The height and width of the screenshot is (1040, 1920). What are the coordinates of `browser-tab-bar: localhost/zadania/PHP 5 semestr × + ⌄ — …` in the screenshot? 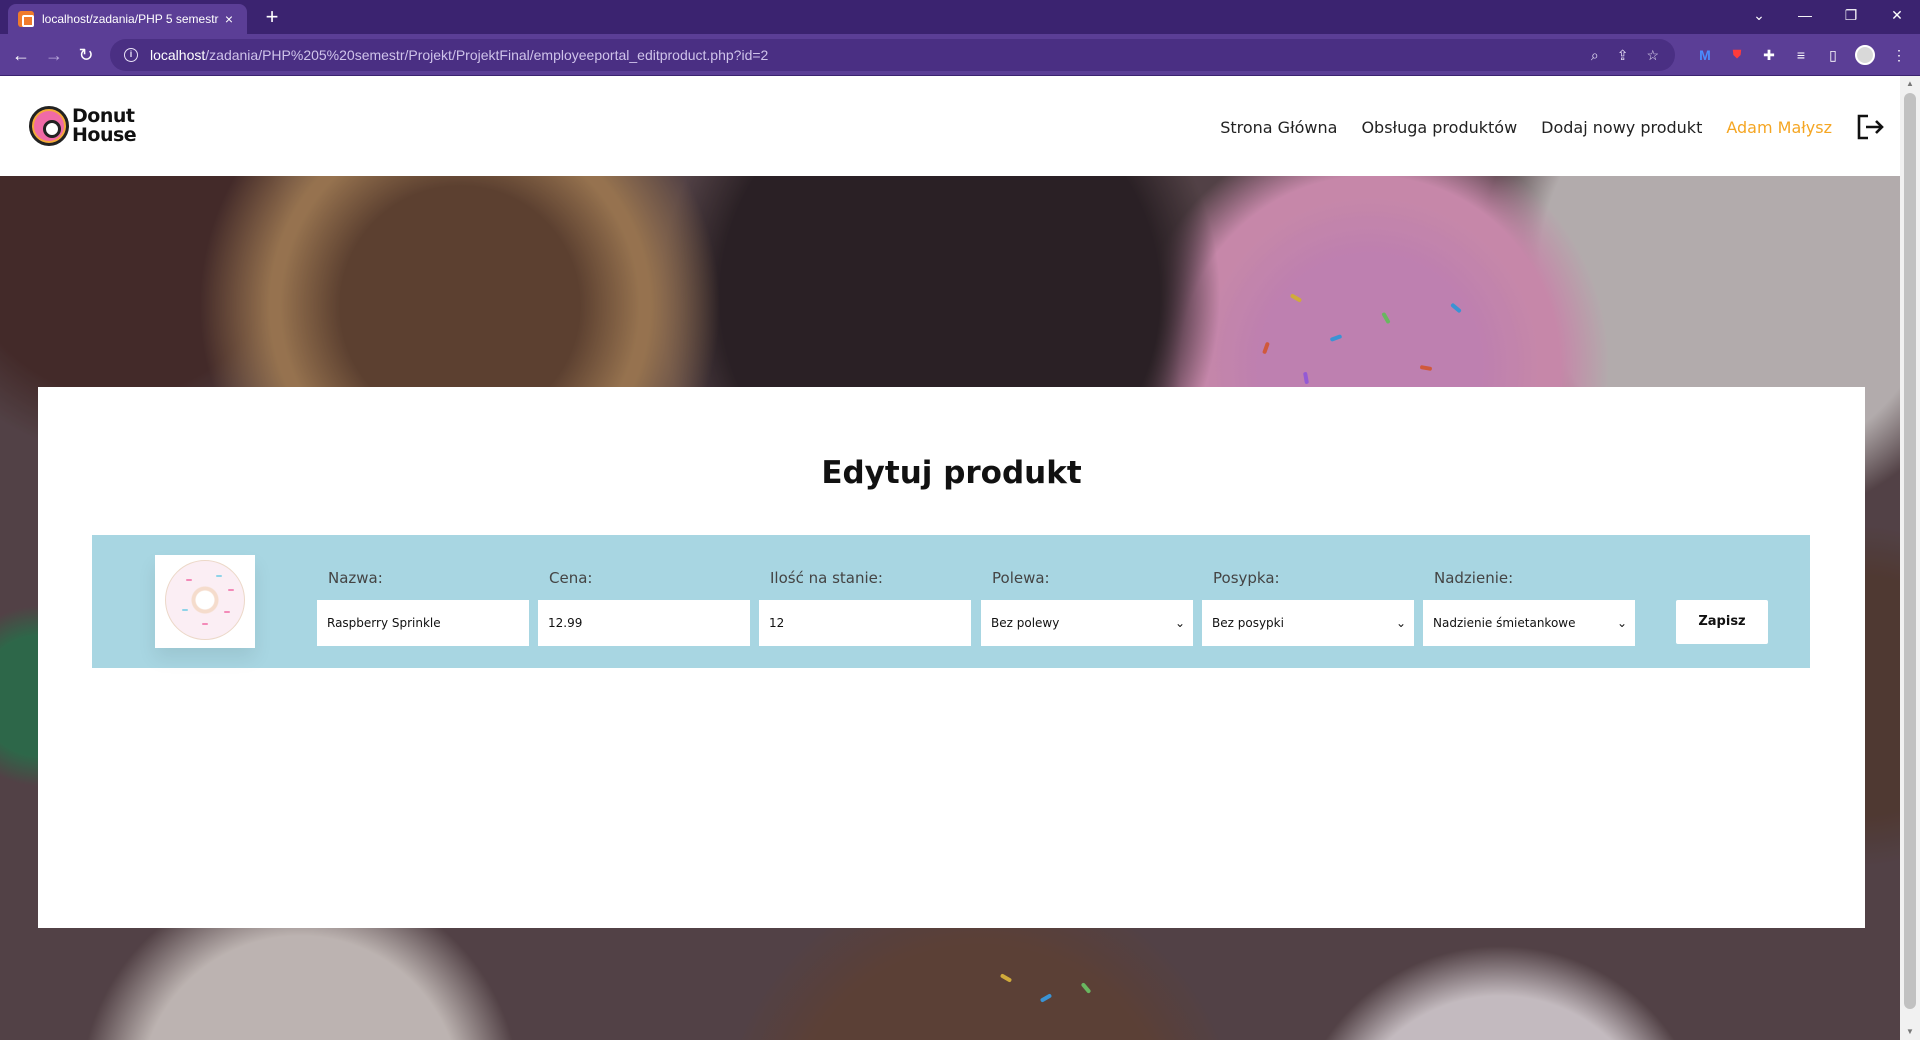 It's located at (960, 17).